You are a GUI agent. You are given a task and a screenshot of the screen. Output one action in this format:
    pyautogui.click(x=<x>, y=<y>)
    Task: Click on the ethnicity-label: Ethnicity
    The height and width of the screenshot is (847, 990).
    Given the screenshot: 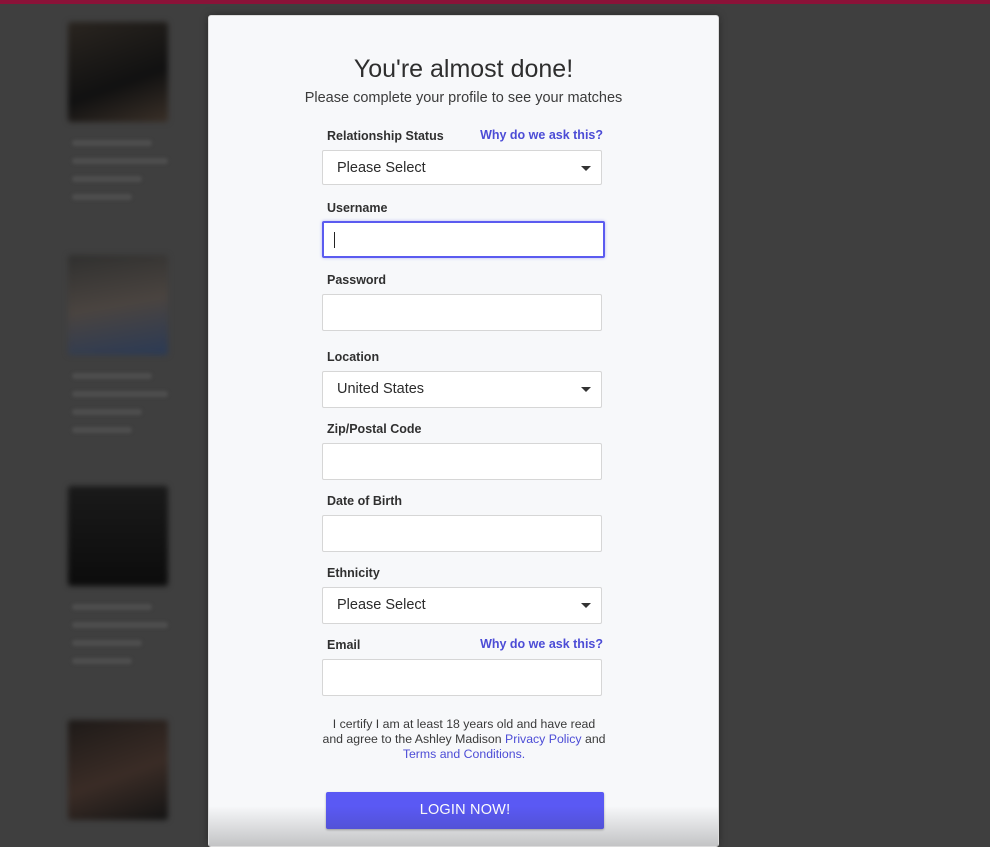 What is the action you would take?
    pyautogui.click(x=353, y=573)
    